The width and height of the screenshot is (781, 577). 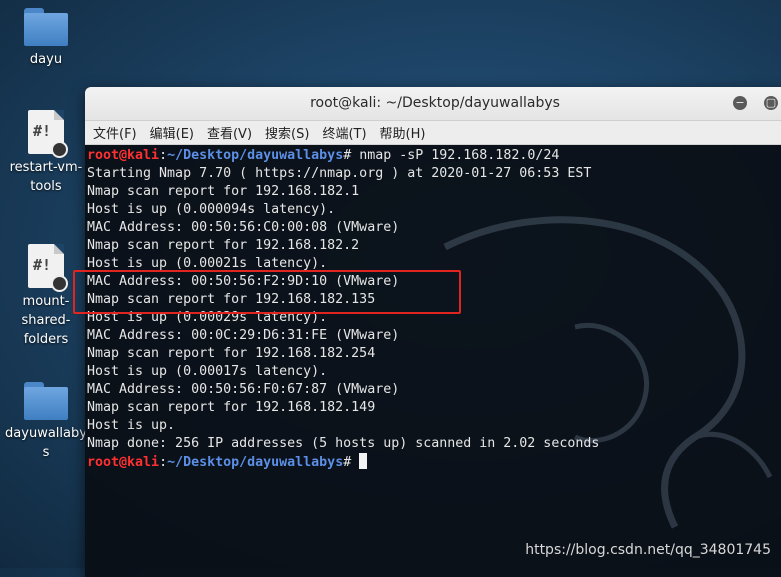 I want to click on output-line: Nmap scan report for 192.168.182.1, so click(x=223, y=191).